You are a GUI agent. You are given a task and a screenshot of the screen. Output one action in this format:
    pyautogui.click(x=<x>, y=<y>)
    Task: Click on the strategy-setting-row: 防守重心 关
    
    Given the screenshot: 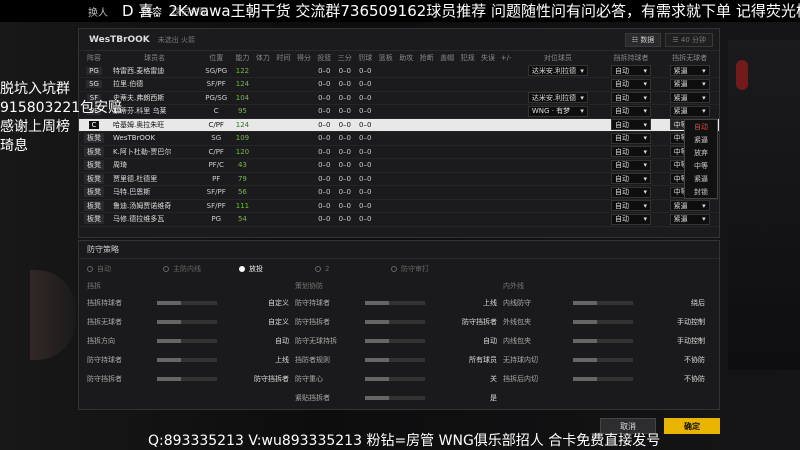 What is the action you would take?
    pyautogui.click(x=396, y=378)
    